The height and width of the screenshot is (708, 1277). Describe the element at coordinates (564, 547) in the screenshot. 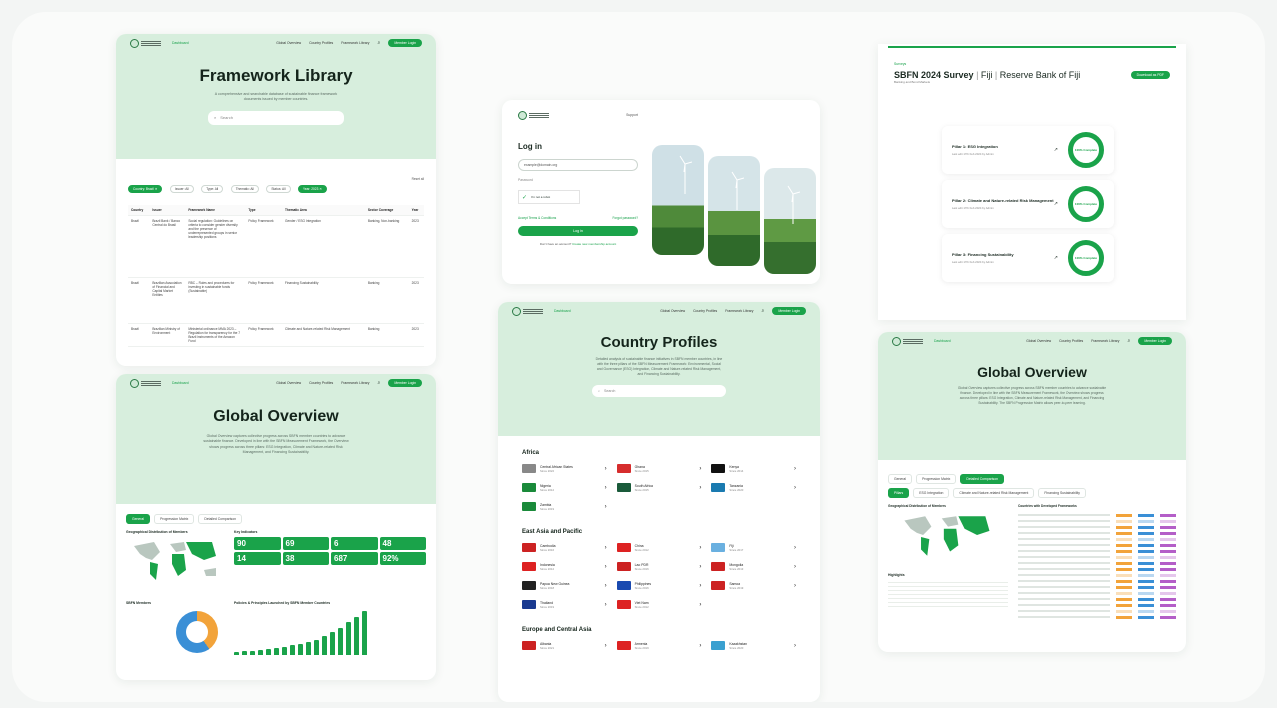

I see `country-card: Cambodia Since 2016 ›` at that location.